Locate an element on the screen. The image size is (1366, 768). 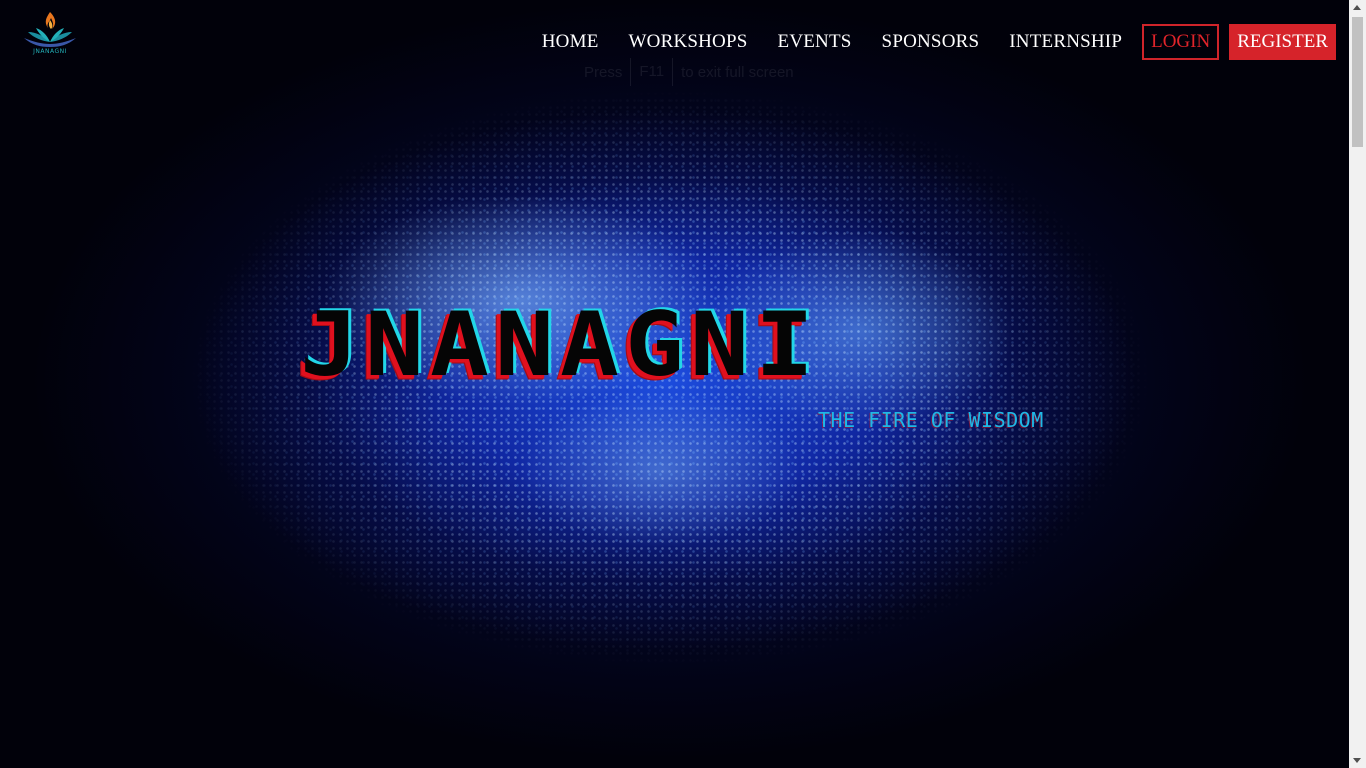
fullscreen-hint-suffix: to exit full screen is located at coordinates (737, 72).